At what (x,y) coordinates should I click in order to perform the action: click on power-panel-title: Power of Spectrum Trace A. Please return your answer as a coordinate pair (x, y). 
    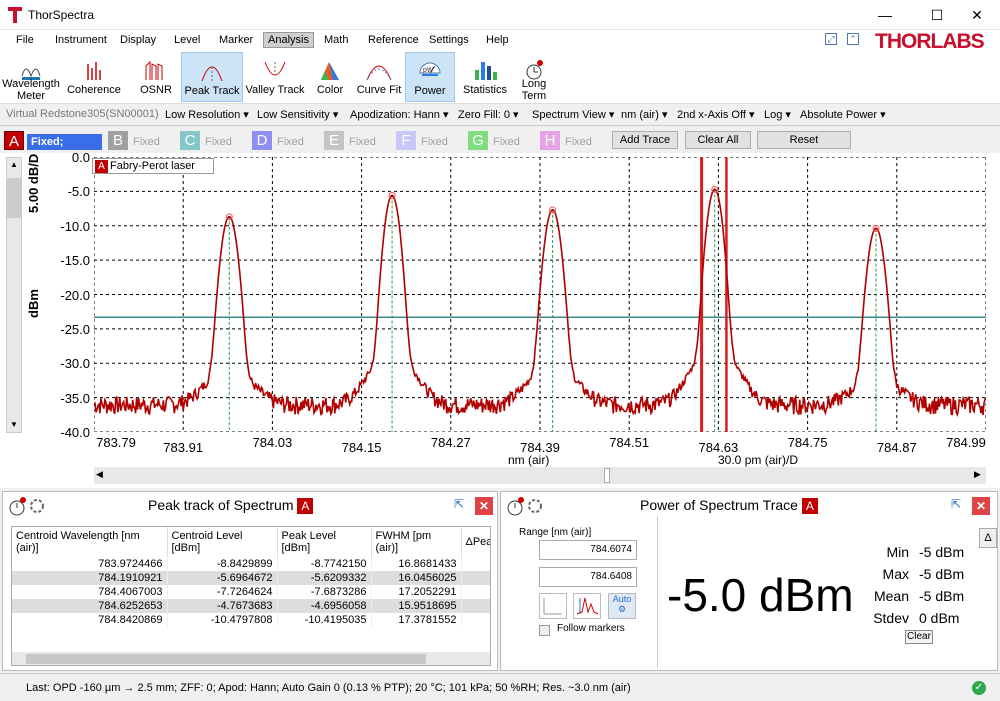
    Looking at the image, I should click on (729, 505).